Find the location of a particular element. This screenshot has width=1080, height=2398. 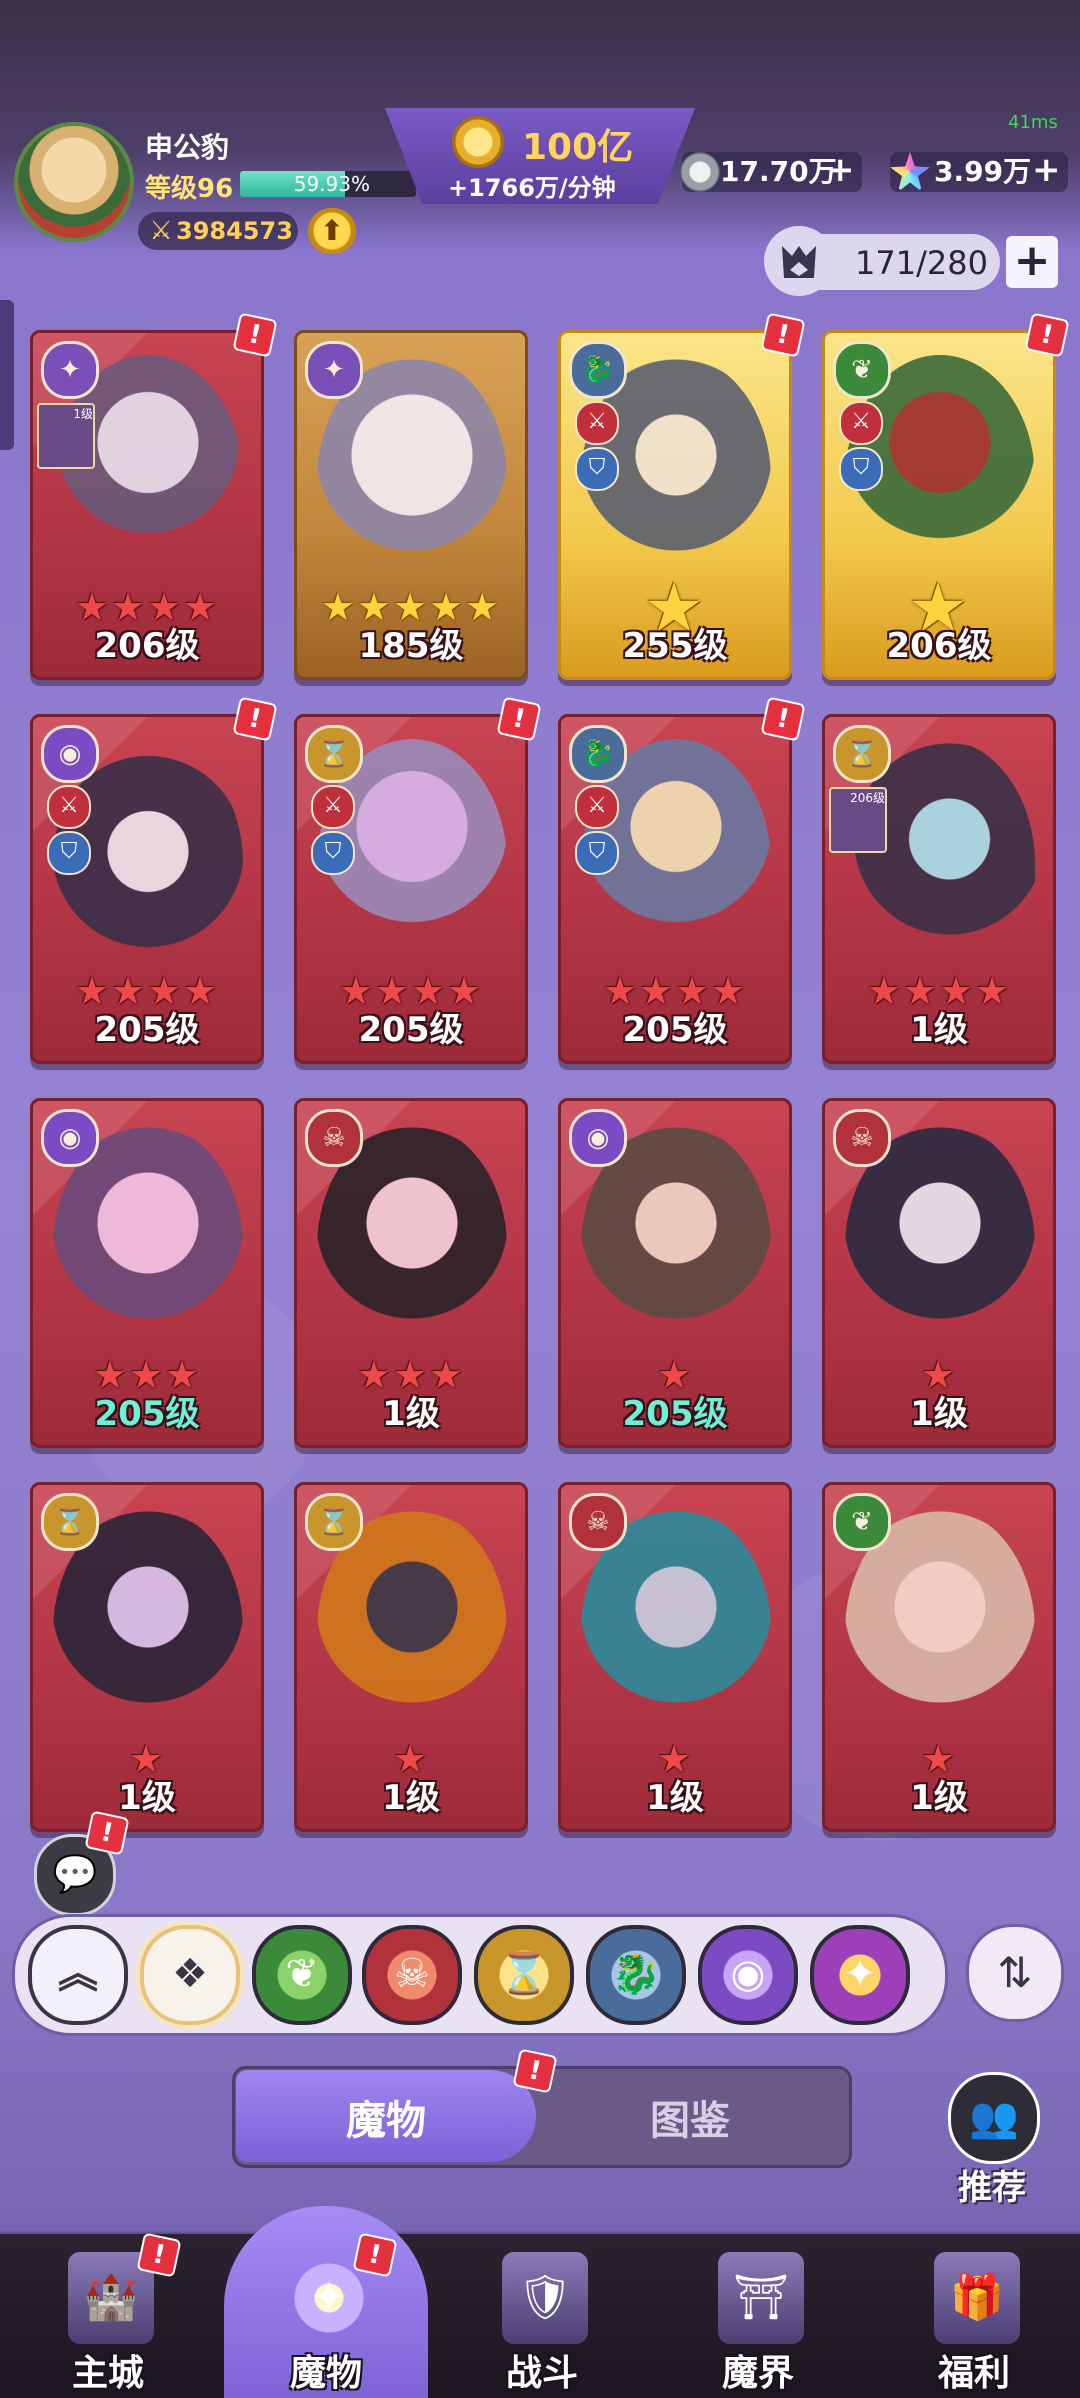

linked-monster-badge: 1级 is located at coordinates (66, 436).